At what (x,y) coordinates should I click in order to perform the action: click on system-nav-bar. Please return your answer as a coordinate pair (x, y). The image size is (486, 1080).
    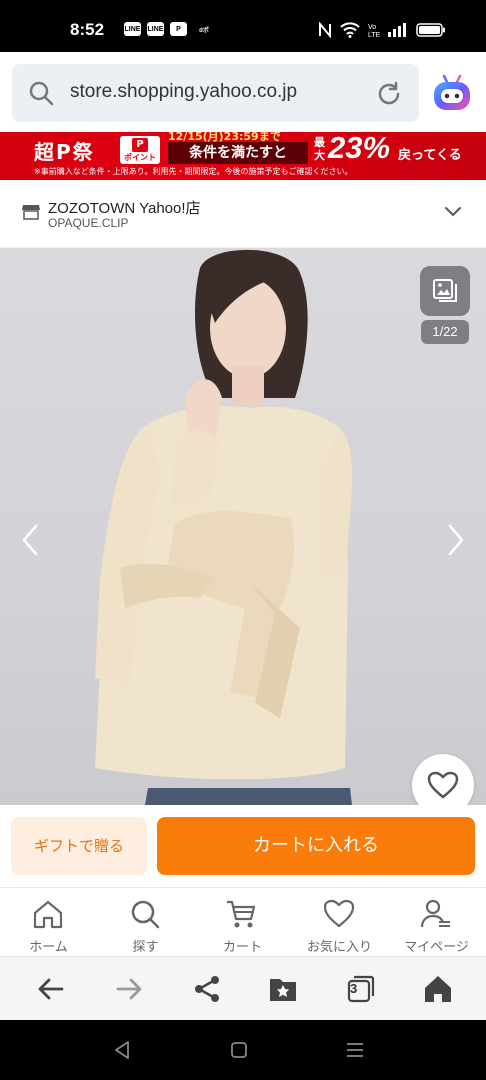
    Looking at the image, I should click on (243, 1050).